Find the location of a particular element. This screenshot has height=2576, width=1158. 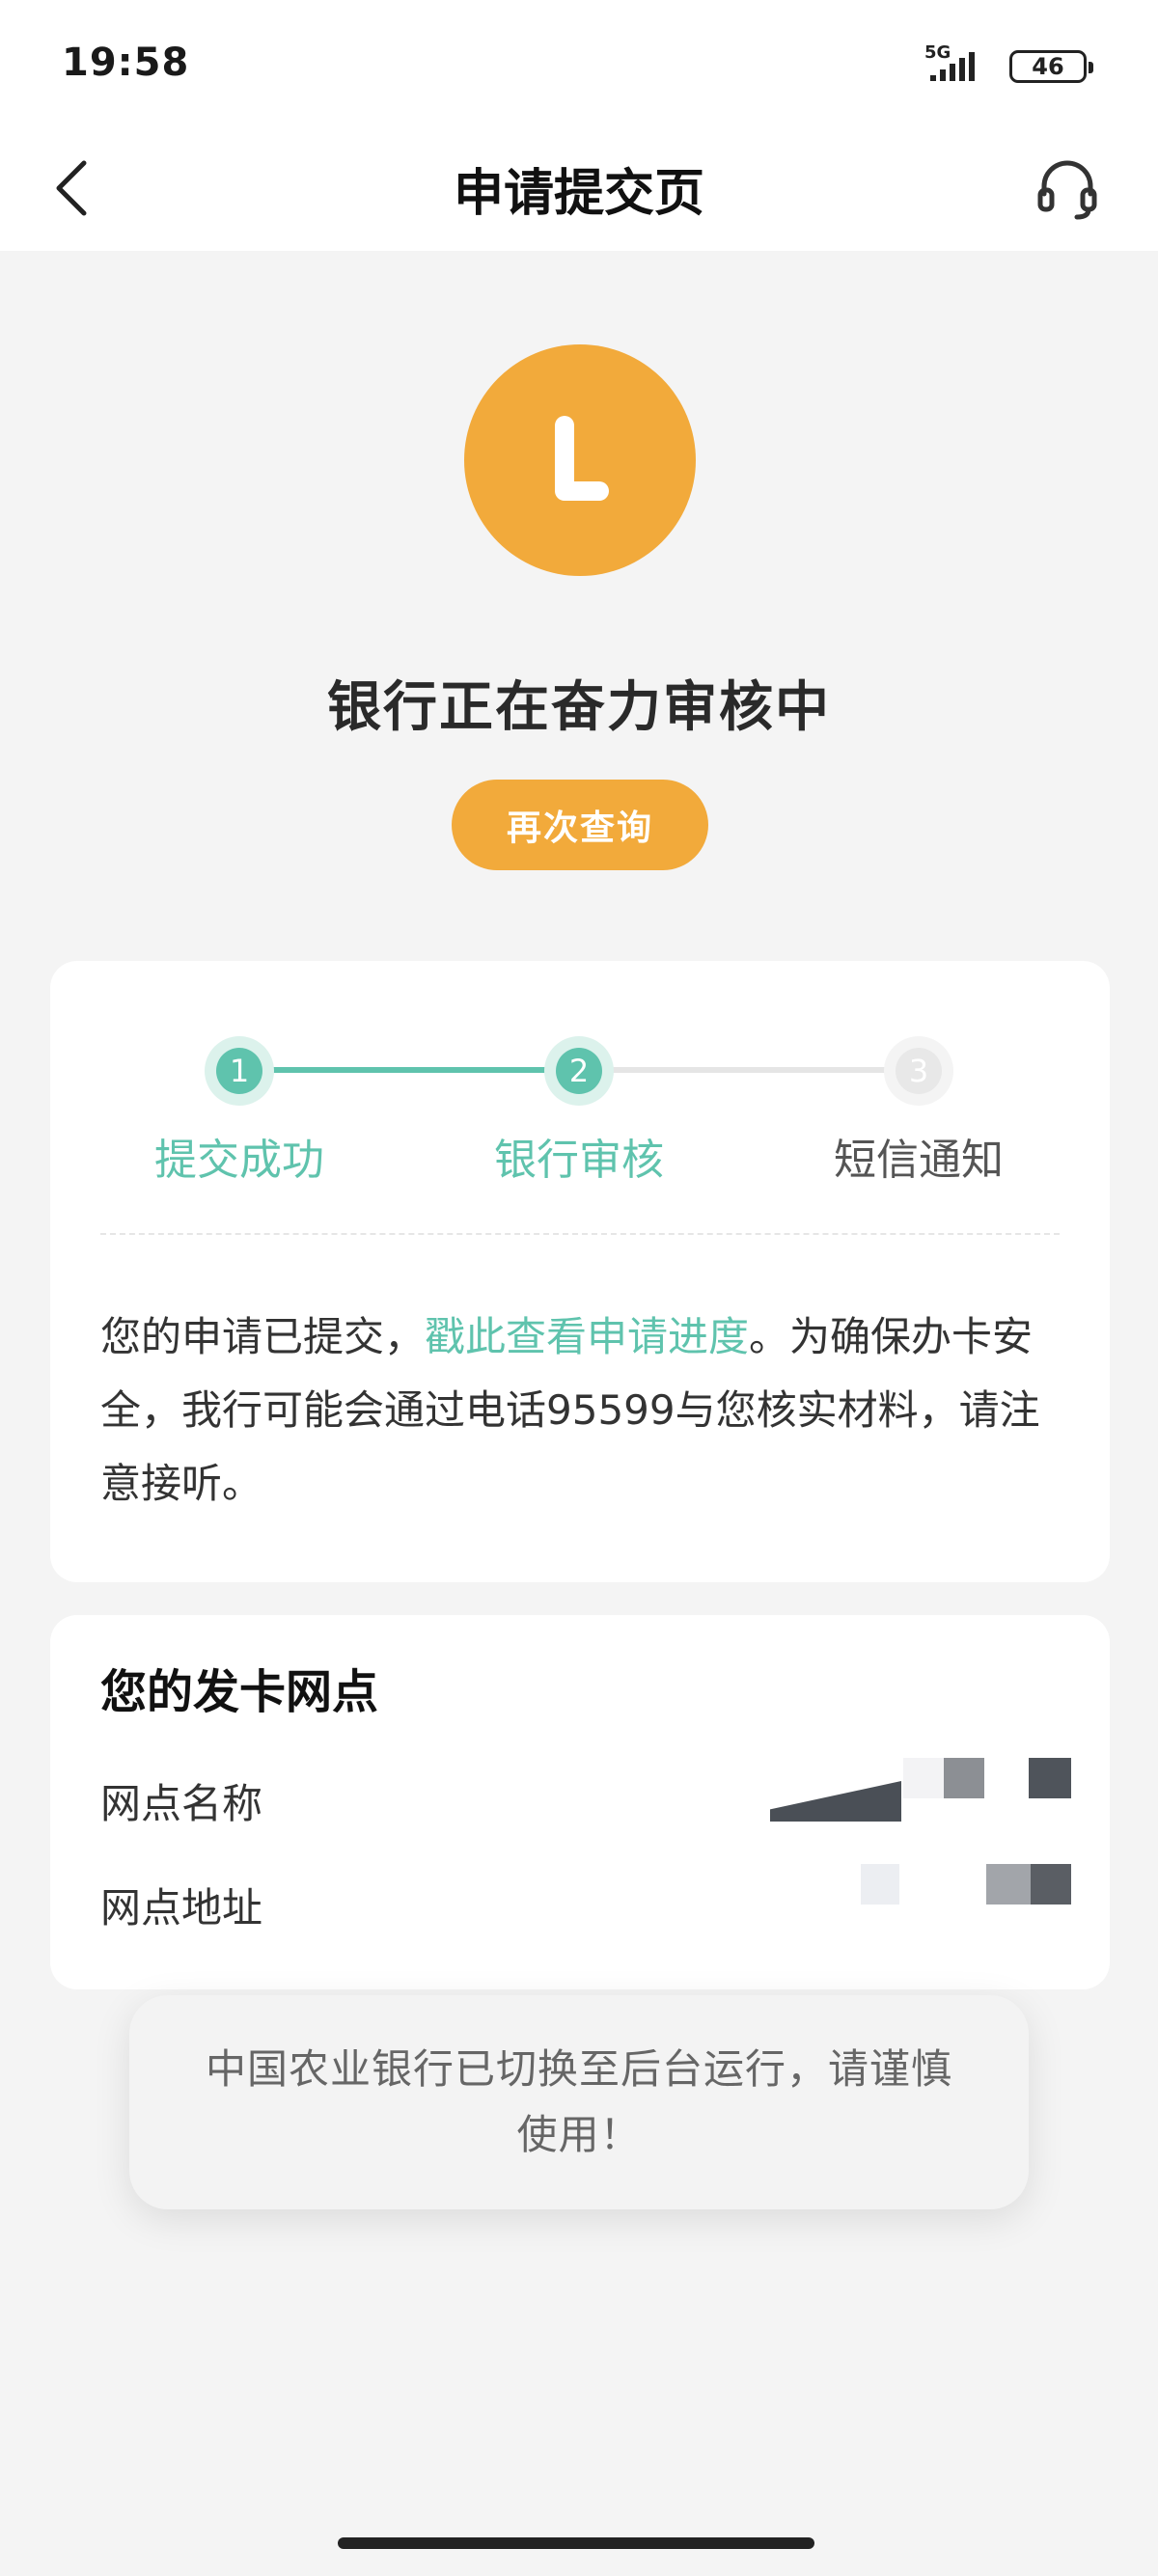

battery-level: 46 is located at coordinates (1048, 66).